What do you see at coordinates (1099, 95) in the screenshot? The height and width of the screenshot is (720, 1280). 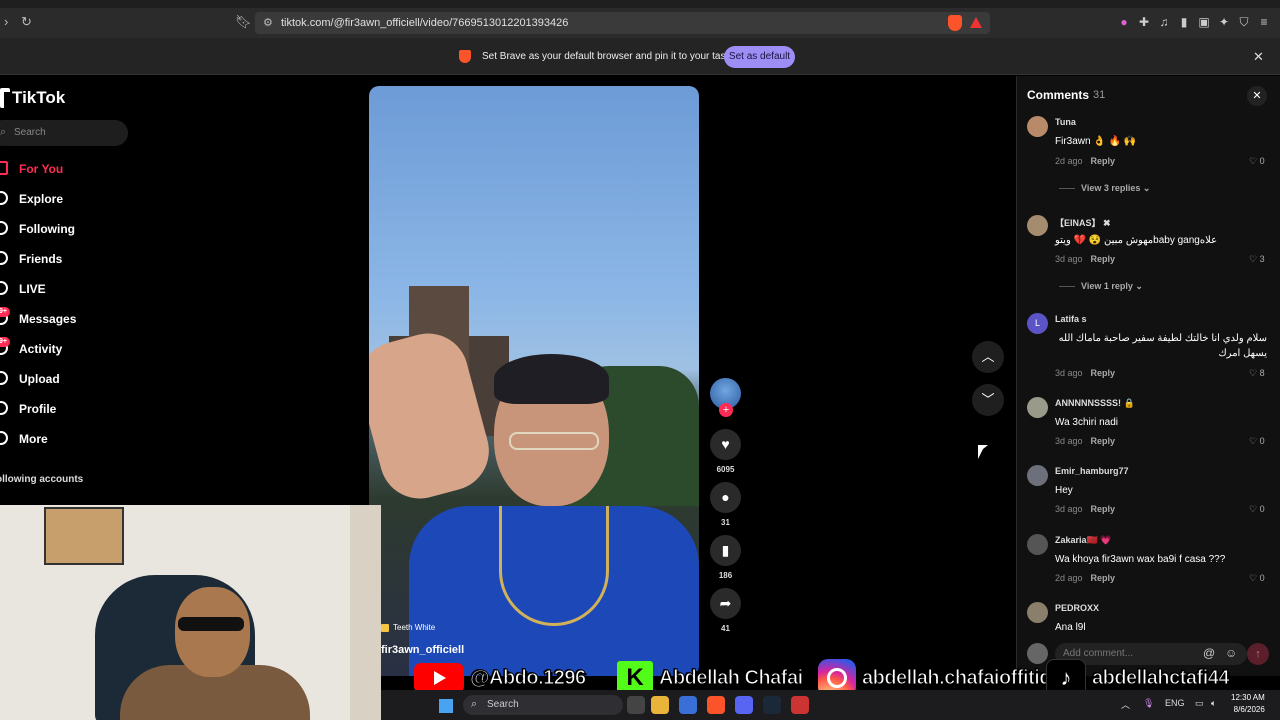 I see `comments-count: 31` at bounding box center [1099, 95].